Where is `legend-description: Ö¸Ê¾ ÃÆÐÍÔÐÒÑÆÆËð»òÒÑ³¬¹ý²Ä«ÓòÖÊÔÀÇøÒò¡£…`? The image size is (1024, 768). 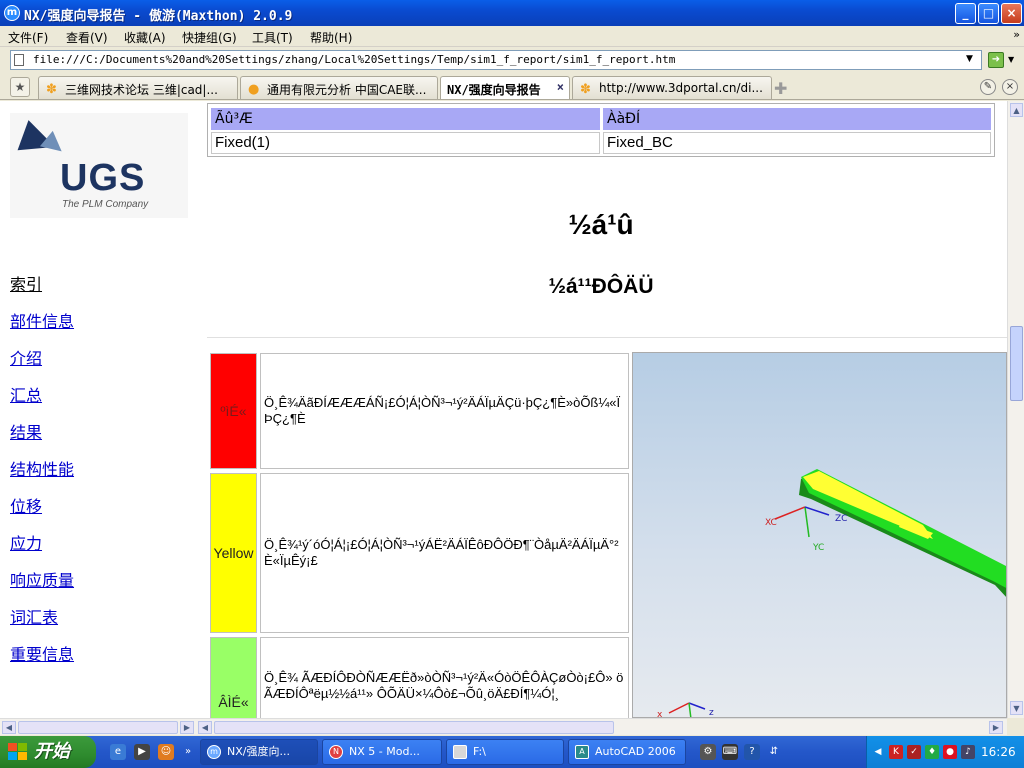
legend-description: Ö¸Ê¾ ÃÆÐÍÔÐÒÑÆÆËð»òÒÑ³¬¹ý²Ä«ÓòÖÊÔÀÇøÒò¡£… is located at coordinates (444, 677).